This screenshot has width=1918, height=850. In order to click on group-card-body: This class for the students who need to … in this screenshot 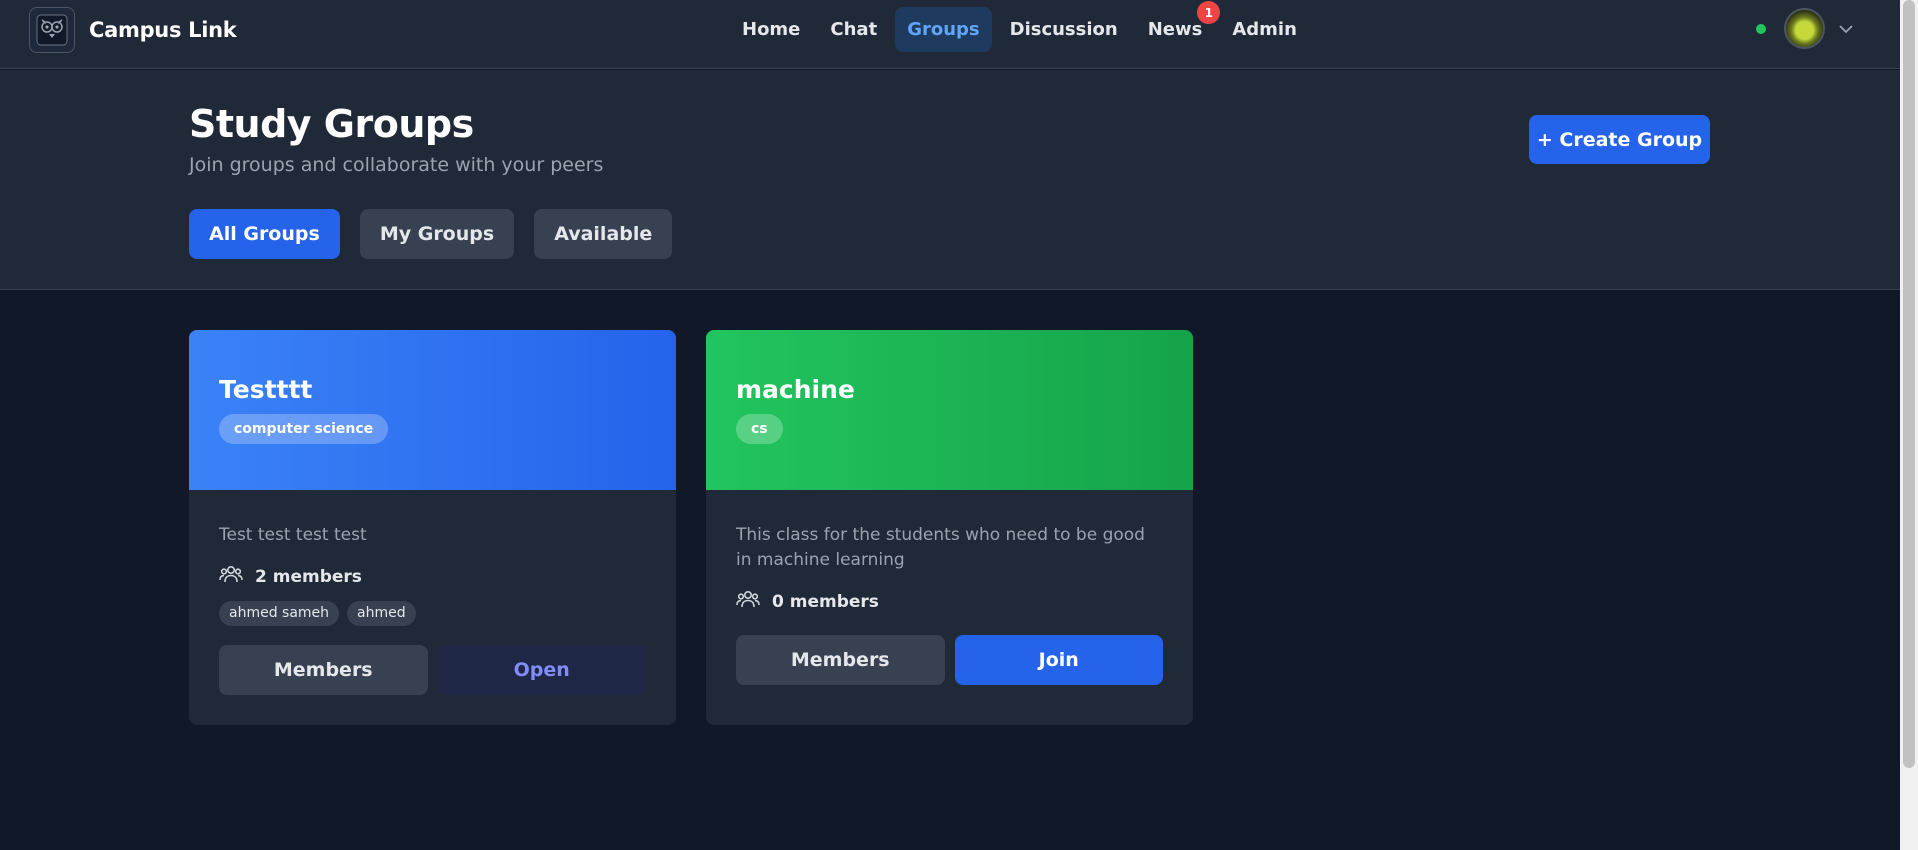, I will do `click(949, 552)`.